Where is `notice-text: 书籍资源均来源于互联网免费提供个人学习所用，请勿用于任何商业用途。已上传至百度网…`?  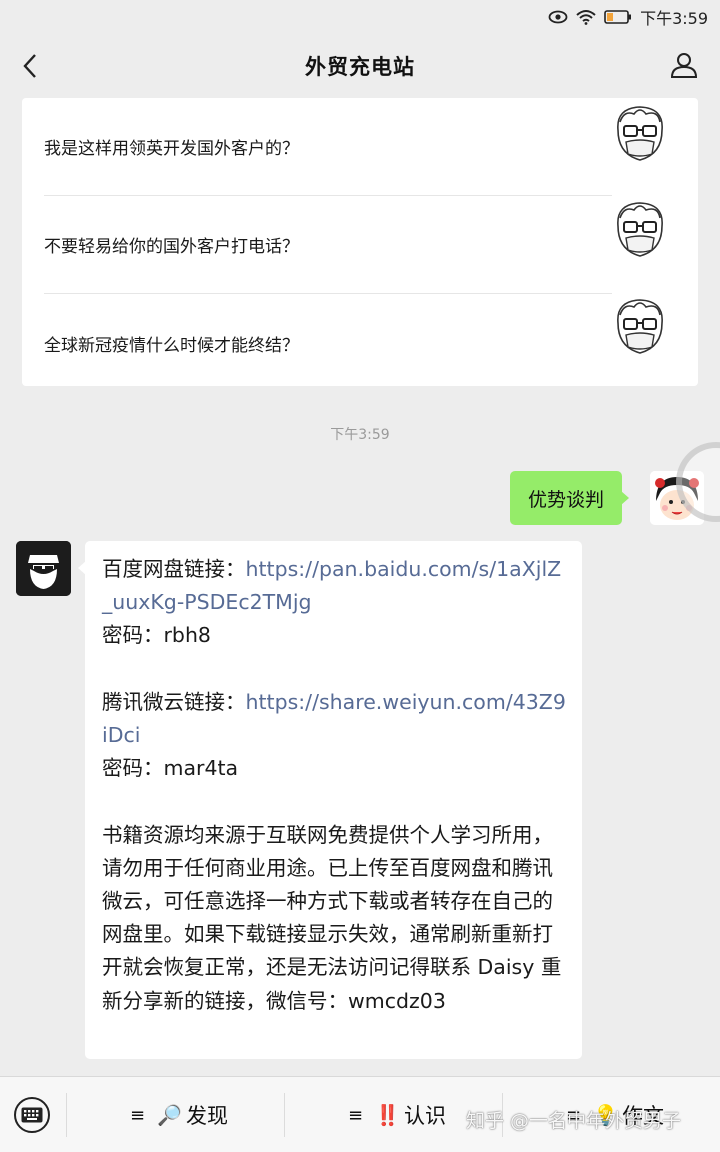 notice-text: 书籍资源均来源于互联网免费提供个人学习所用，请勿用于任何商业用途。已上传至百度网… is located at coordinates (332, 917).